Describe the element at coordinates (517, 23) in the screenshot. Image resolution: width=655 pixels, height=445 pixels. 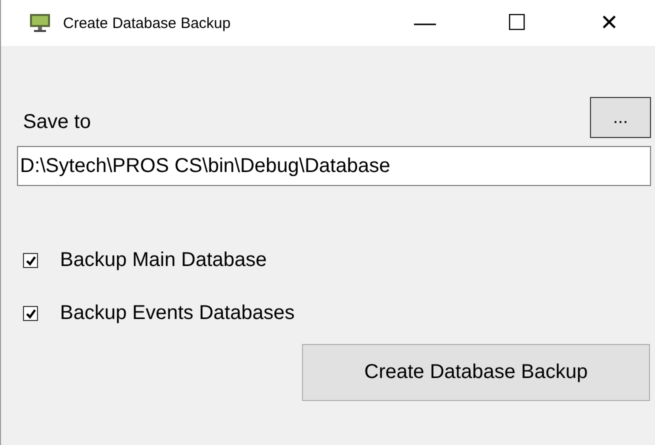
I see `window-control: ☐` at that location.